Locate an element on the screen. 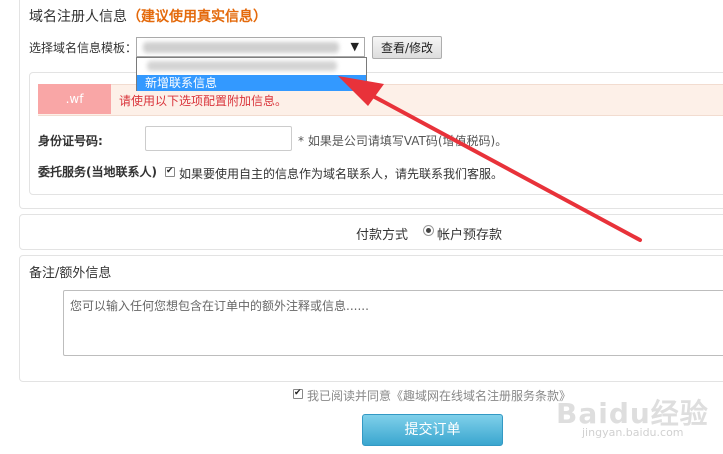  submit-order-button: 提交订单 is located at coordinates (432, 430).